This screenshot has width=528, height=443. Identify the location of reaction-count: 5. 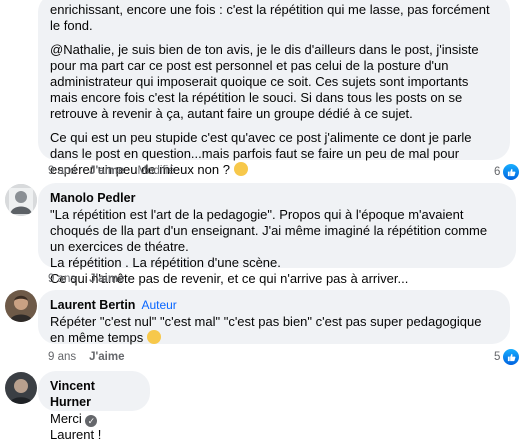
(507, 357).